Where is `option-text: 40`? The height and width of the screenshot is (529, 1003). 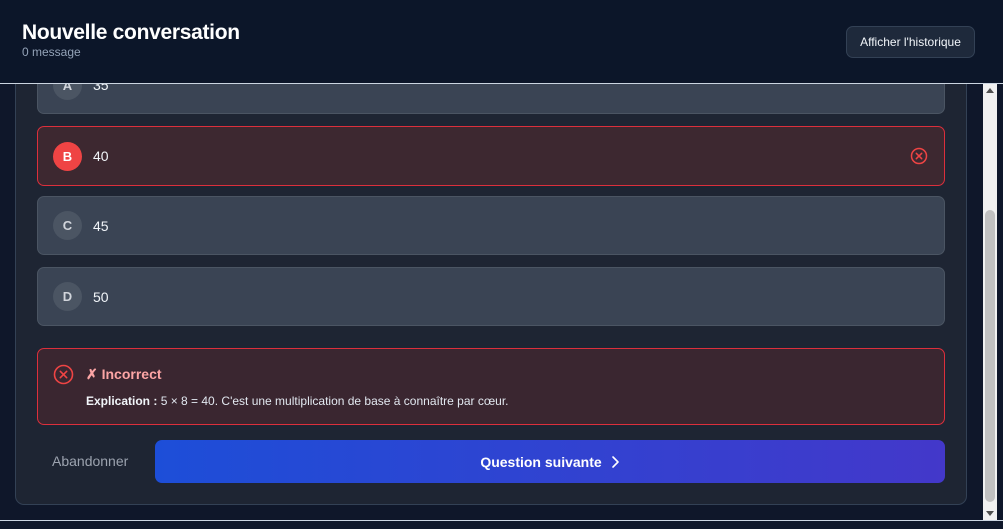 option-text: 40 is located at coordinates (101, 156).